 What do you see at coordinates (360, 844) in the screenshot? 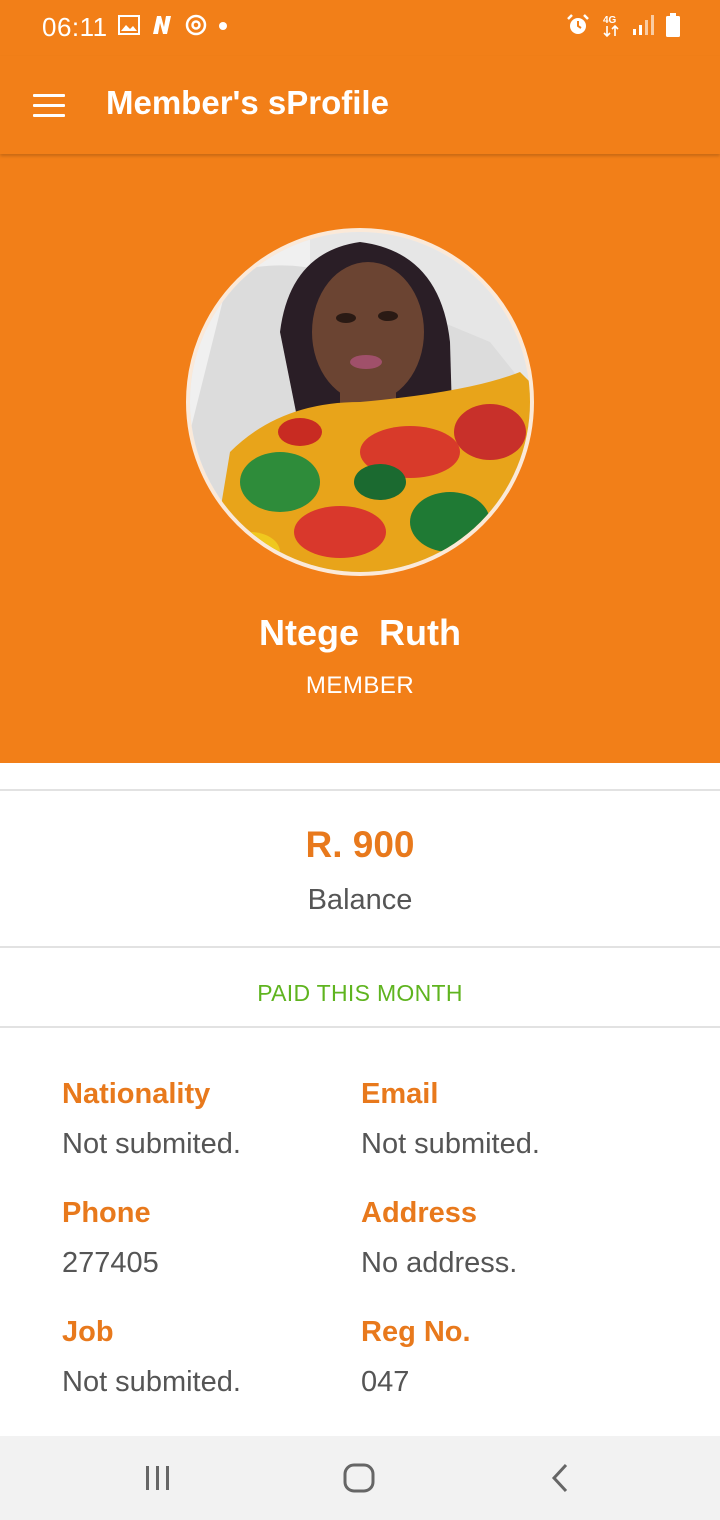
I see `balance-amount: R. 900` at bounding box center [360, 844].